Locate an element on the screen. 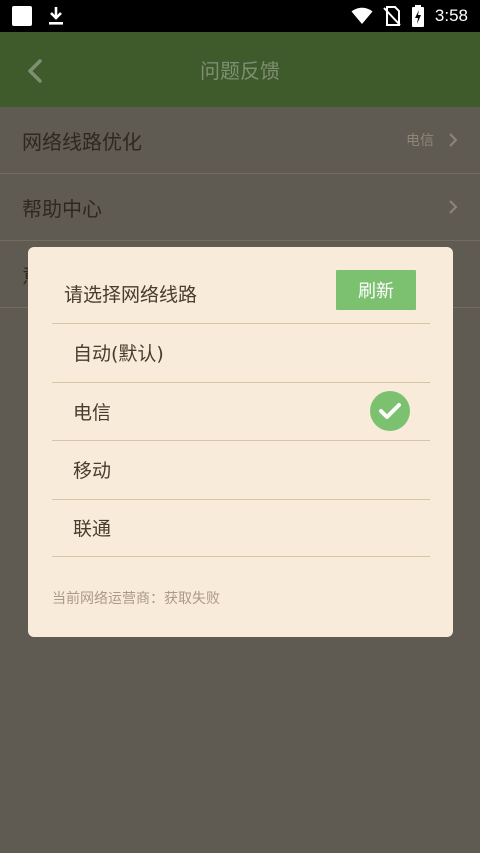 This screenshot has width=480, height=853. page-title: 问题反馈 is located at coordinates (240, 71).